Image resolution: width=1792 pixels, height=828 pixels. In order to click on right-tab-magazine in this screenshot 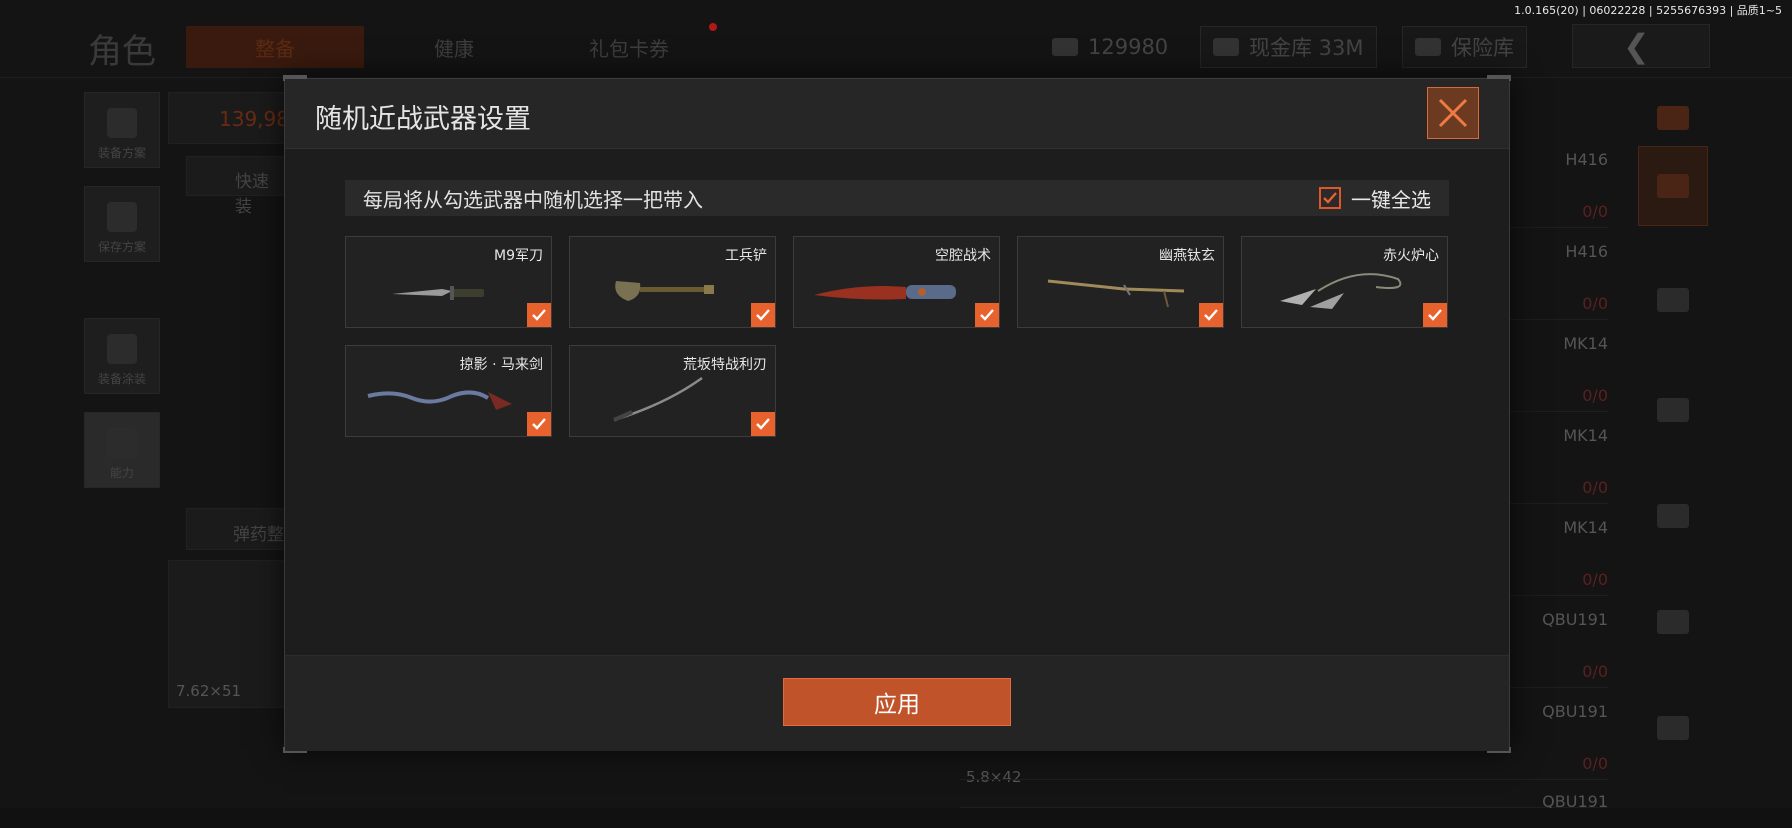, I will do `click(1673, 516)`.